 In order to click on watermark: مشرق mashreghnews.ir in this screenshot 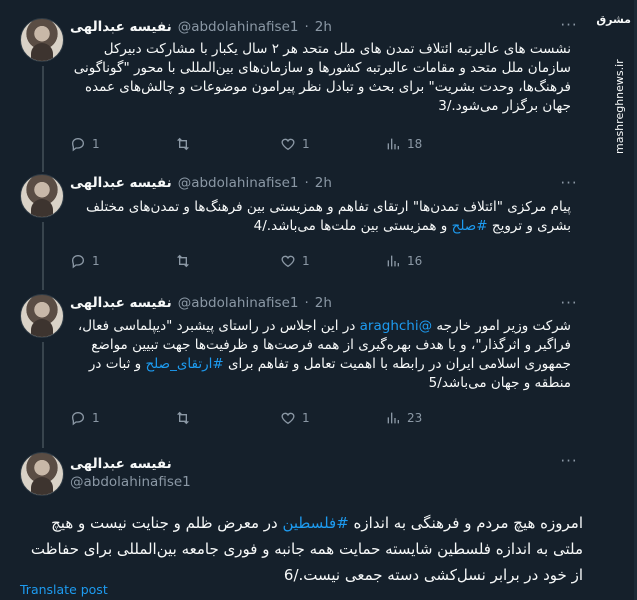, I will do `click(614, 83)`.